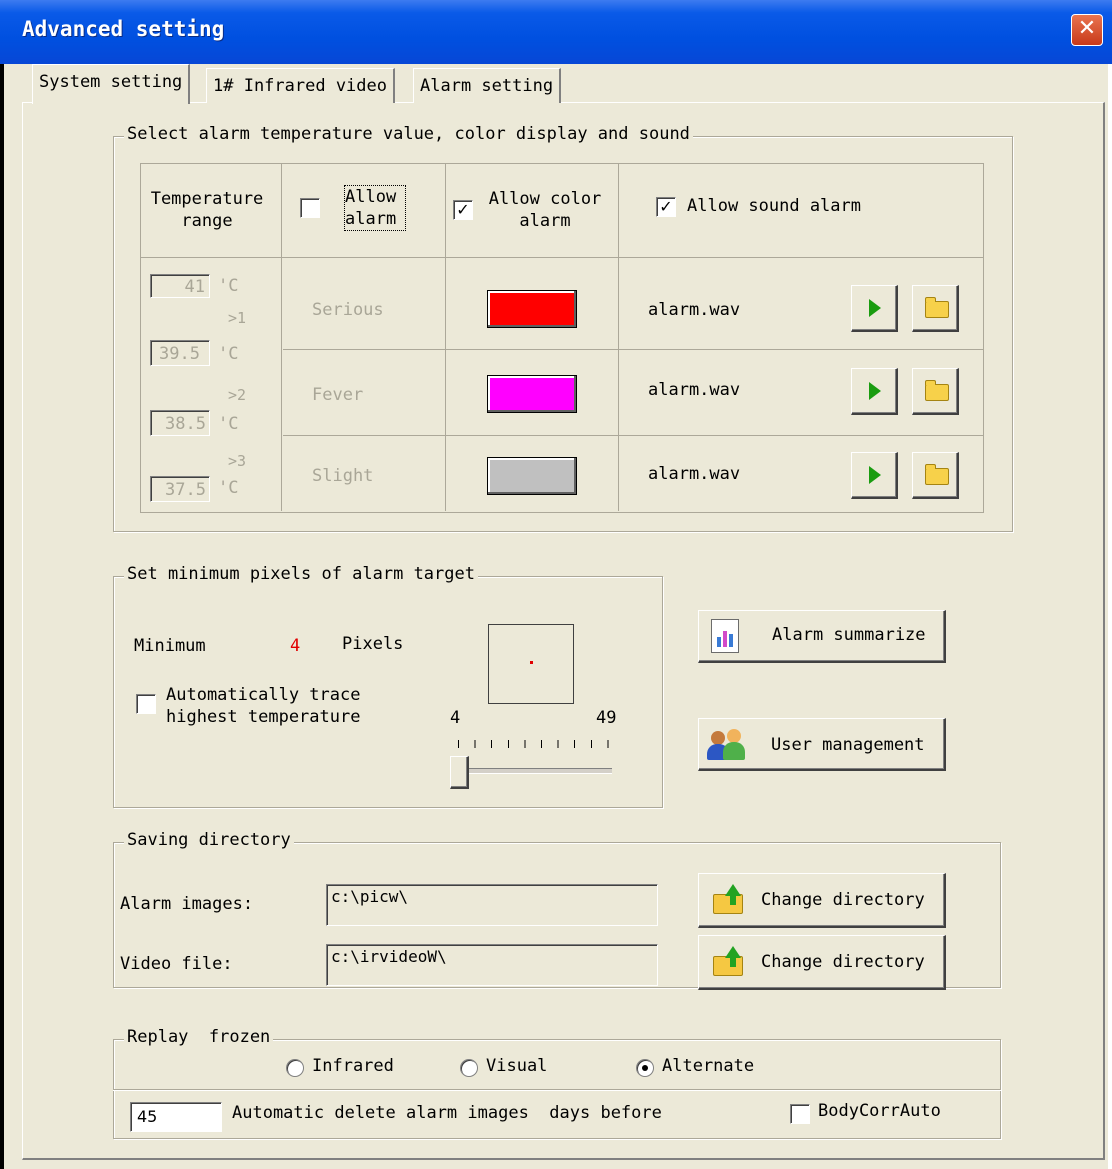 The height and width of the screenshot is (1169, 1112). What do you see at coordinates (310, 208) in the screenshot?
I see `allow-alarm-checkbox` at bounding box center [310, 208].